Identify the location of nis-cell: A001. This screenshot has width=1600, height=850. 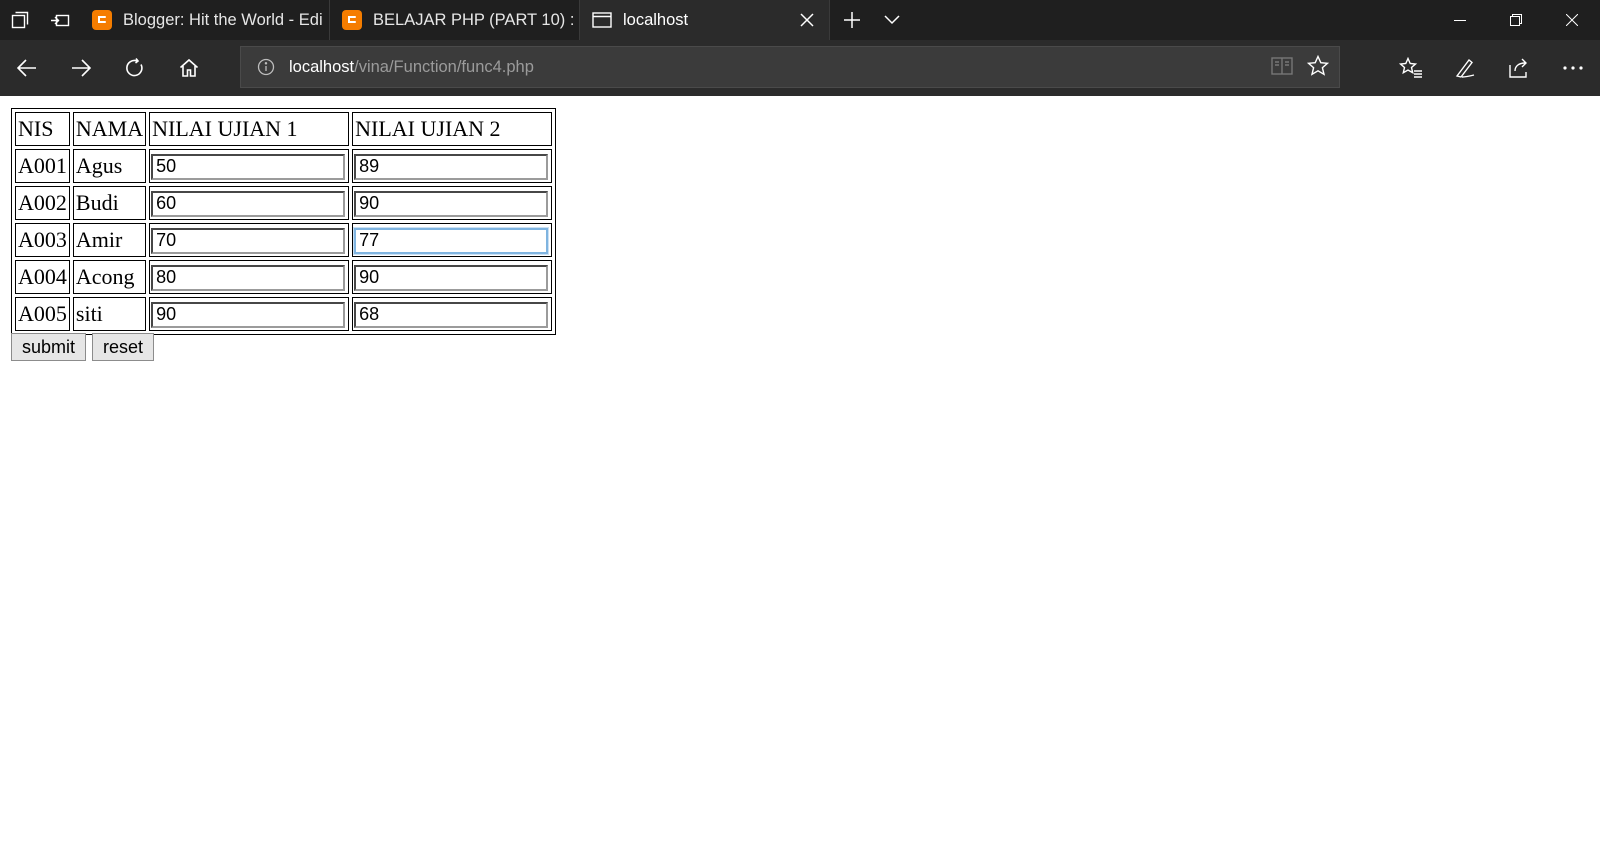
(42, 166).